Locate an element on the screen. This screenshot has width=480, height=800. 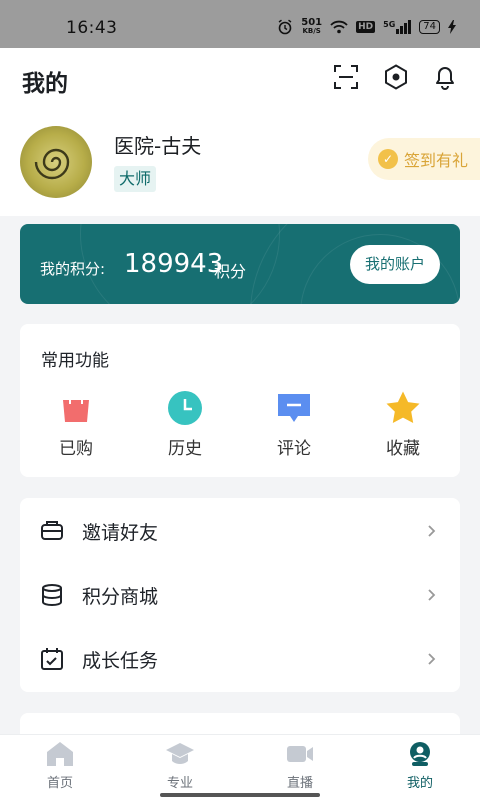
function-favorite: 收藏 is located at coordinates (403, 424).